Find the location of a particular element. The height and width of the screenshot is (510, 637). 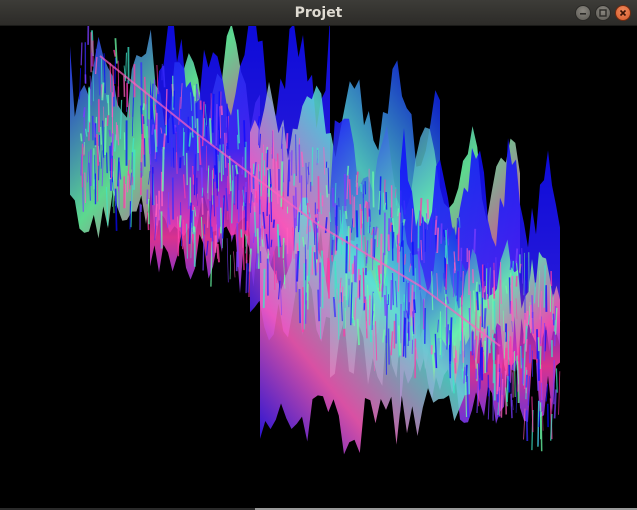

close-button is located at coordinates (623, 13).